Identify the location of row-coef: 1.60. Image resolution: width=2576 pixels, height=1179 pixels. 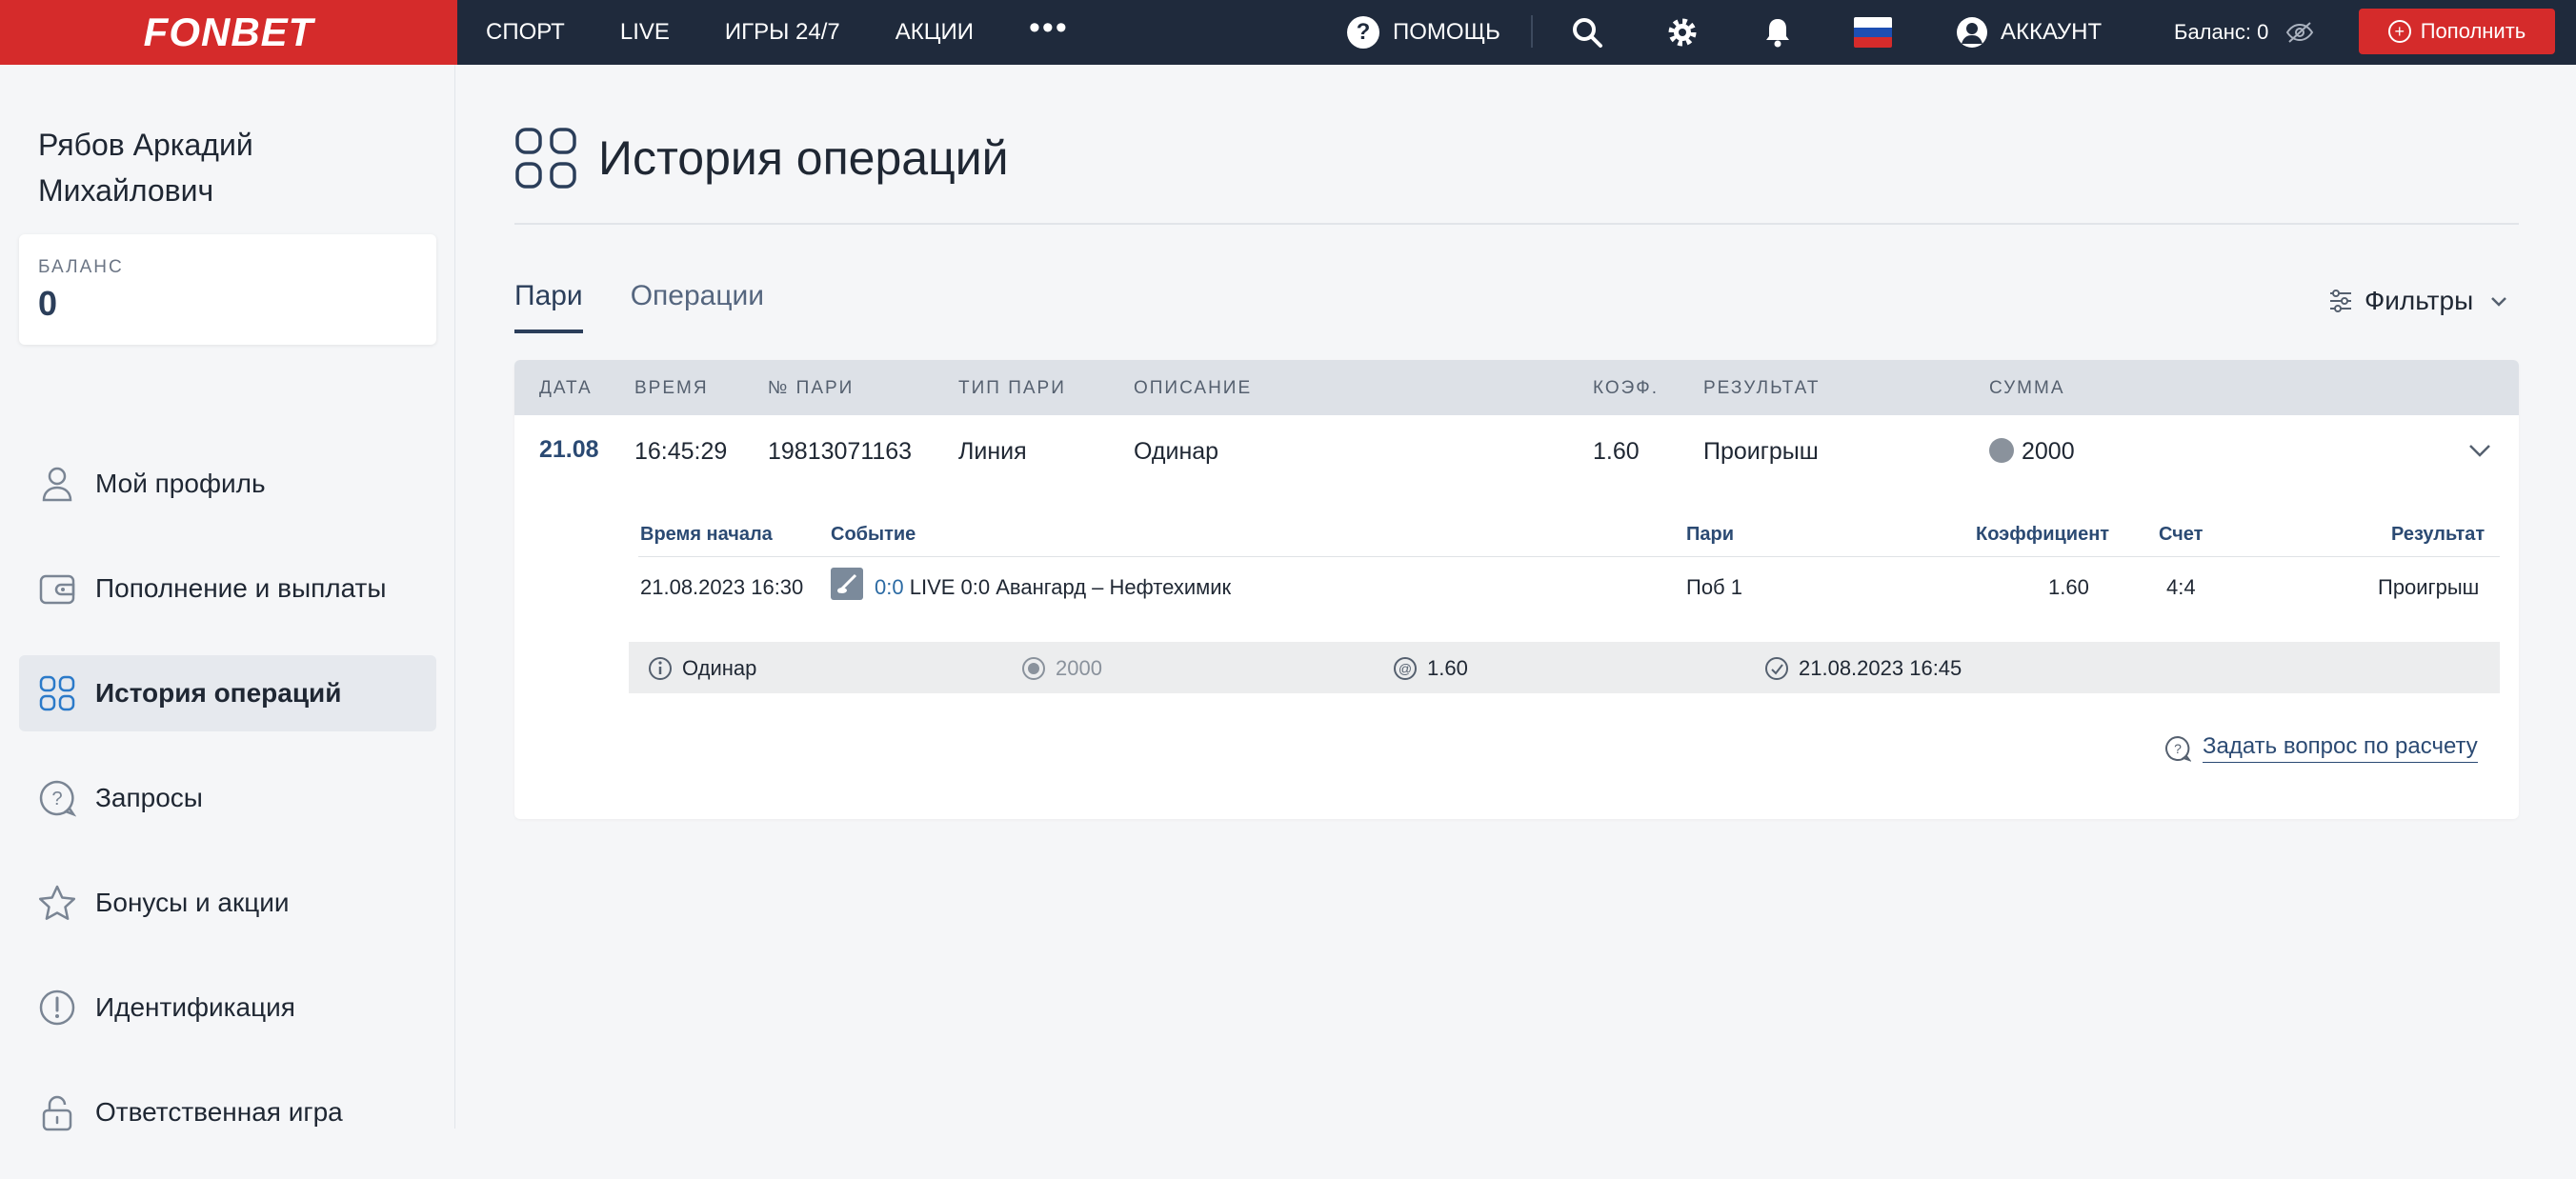
(1616, 451).